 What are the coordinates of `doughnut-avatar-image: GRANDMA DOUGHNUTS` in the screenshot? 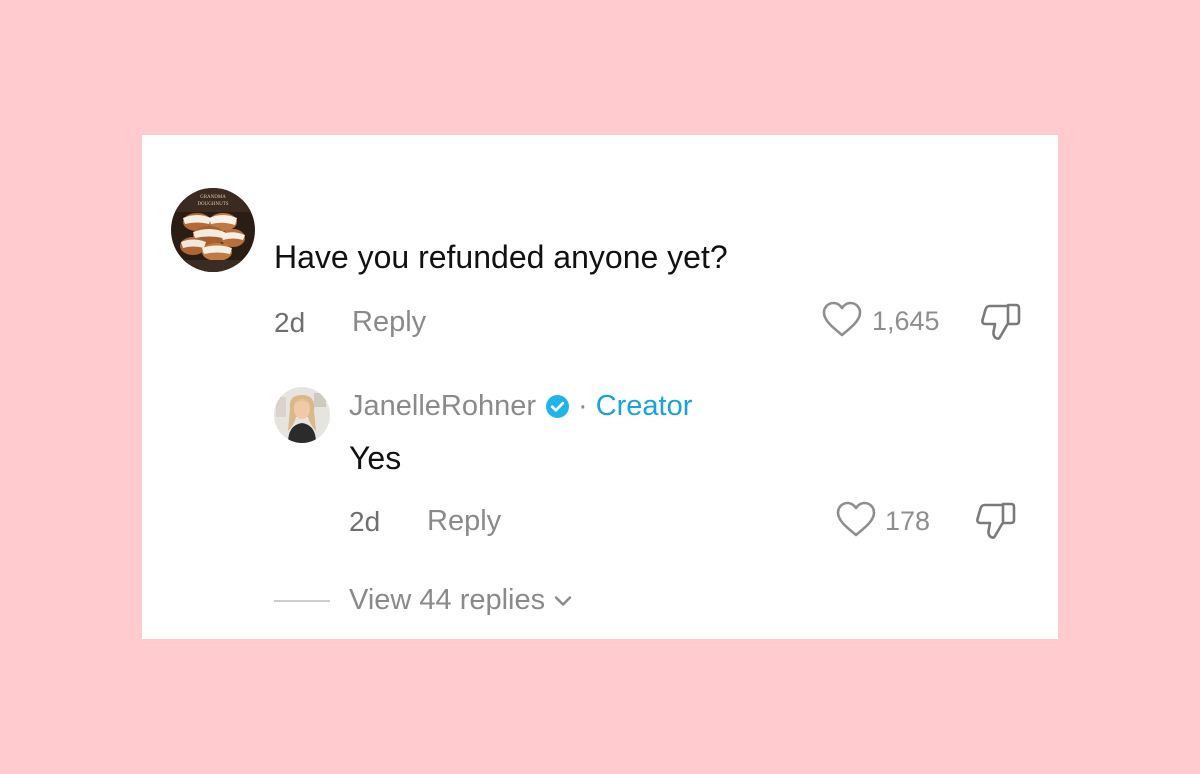 It's located at (213, 230).